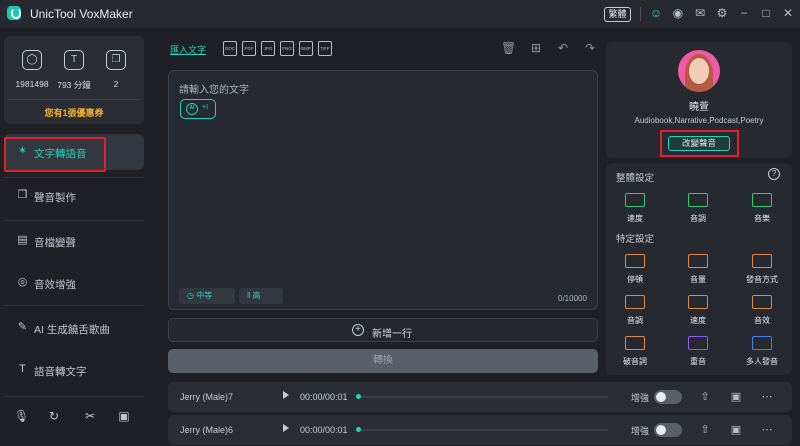  I want to click on app-title: UnicTool VoxMaker, so click(81, 14).